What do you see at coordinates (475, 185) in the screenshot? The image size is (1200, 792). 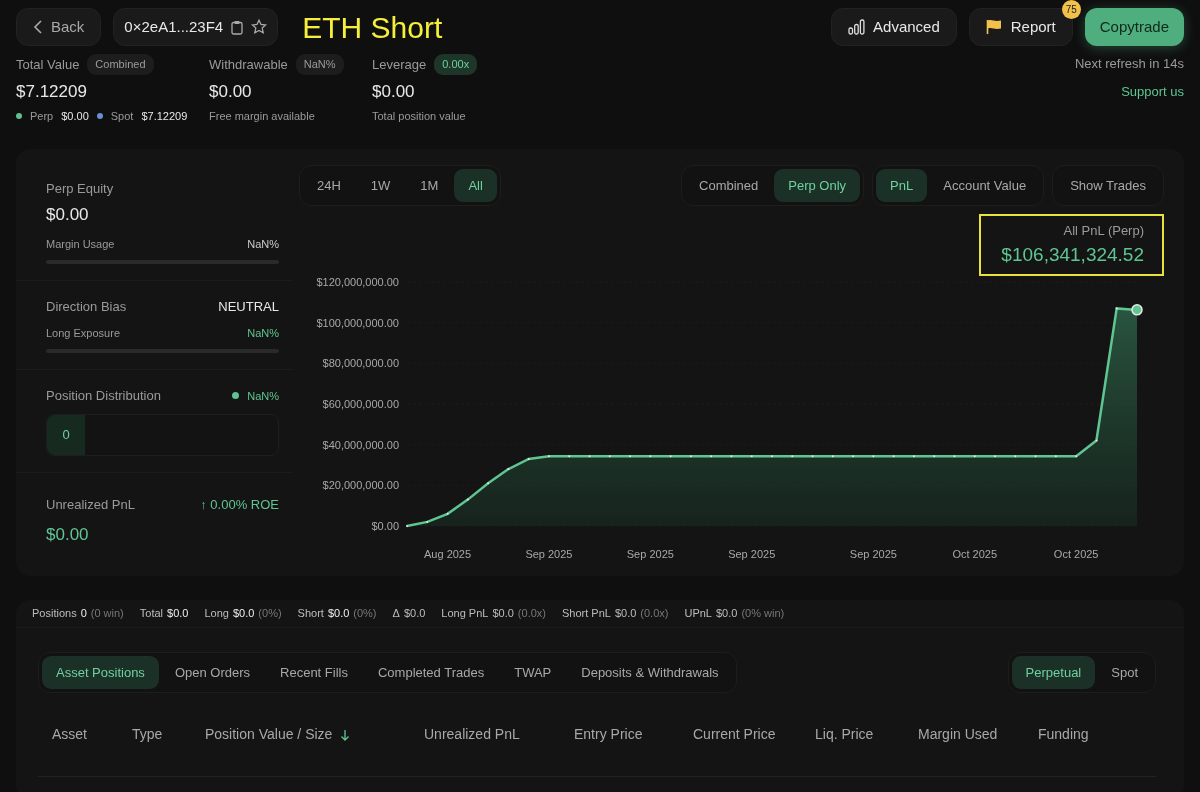 I see `range-tab: All` at bounding box center [475, 185].